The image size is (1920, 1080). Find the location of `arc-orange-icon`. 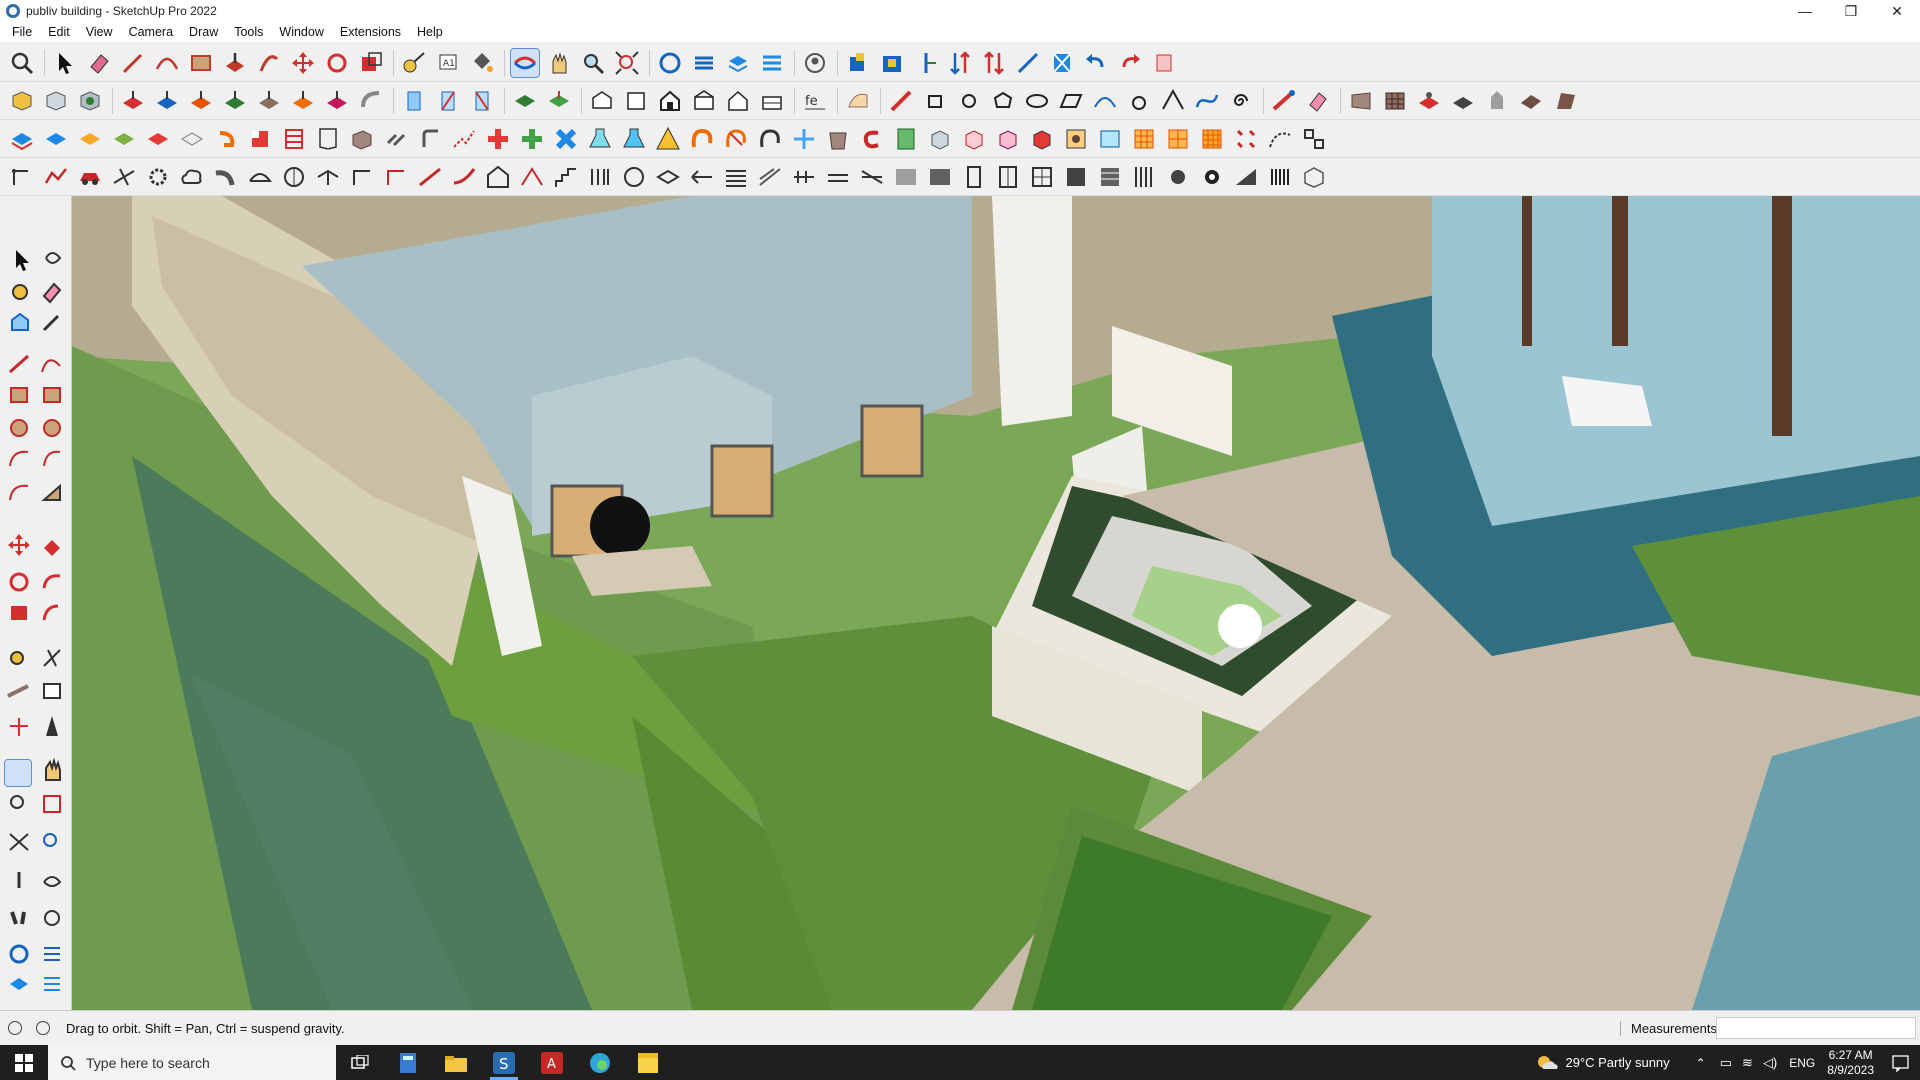

arc-orange-icon is located at coordinates (702, 139).